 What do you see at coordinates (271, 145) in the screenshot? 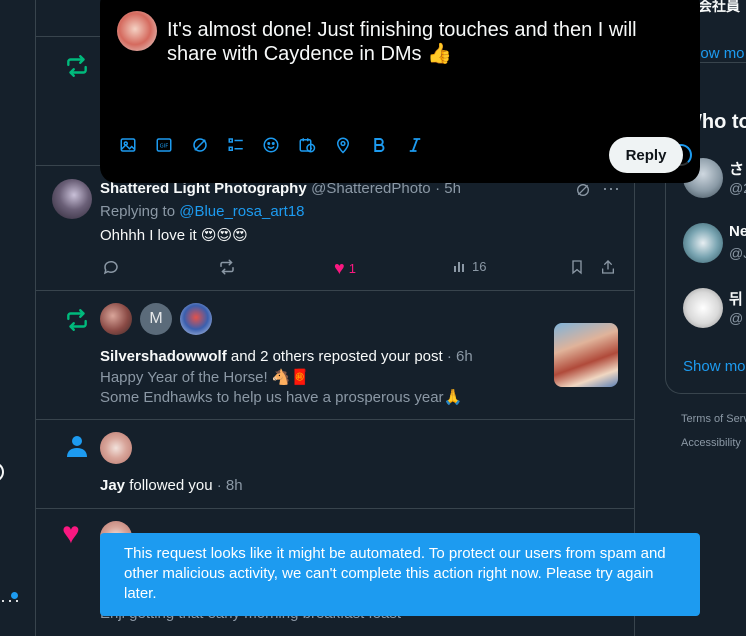
I see `emoji-icon` at bounding box center [271, 145].